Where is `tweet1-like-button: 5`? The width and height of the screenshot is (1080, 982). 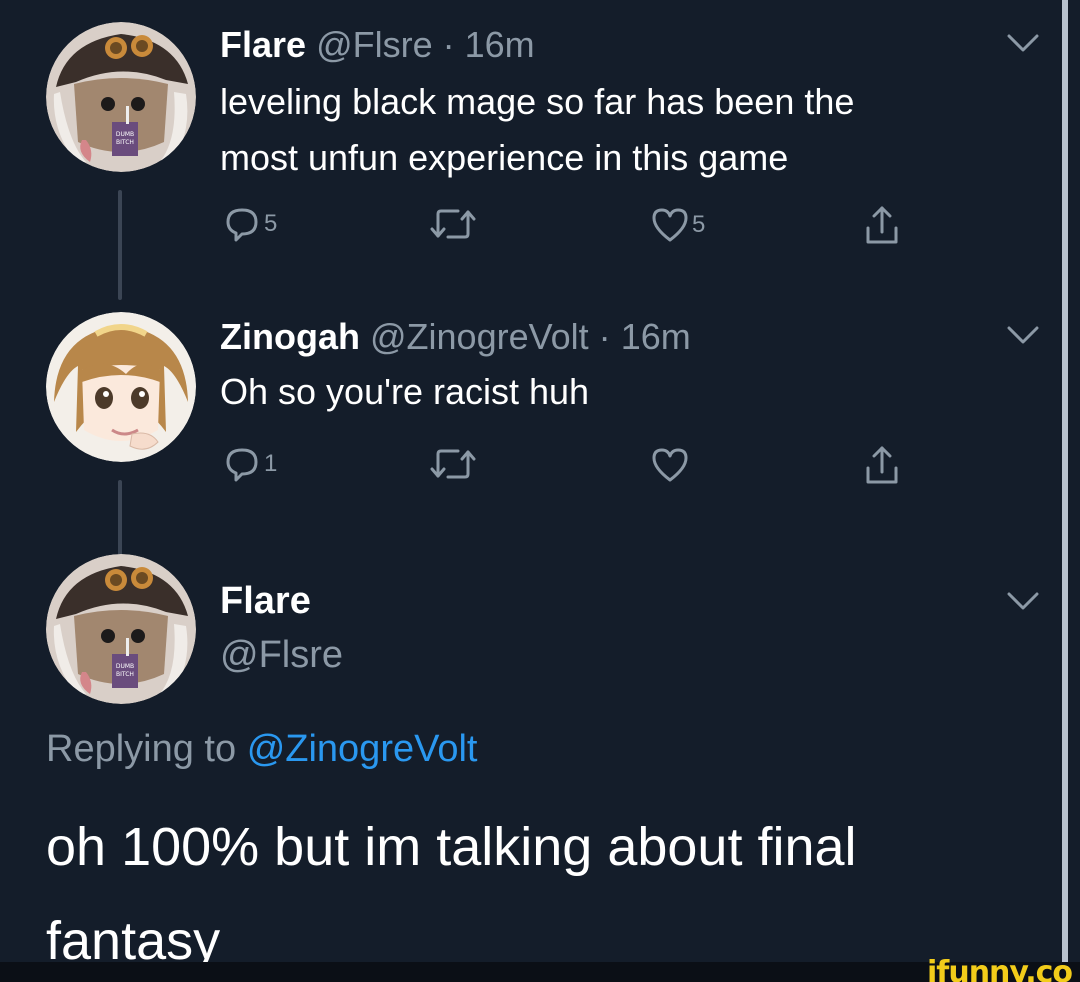
tweet1-like-button: 5 is located at coordinates (677, 225).